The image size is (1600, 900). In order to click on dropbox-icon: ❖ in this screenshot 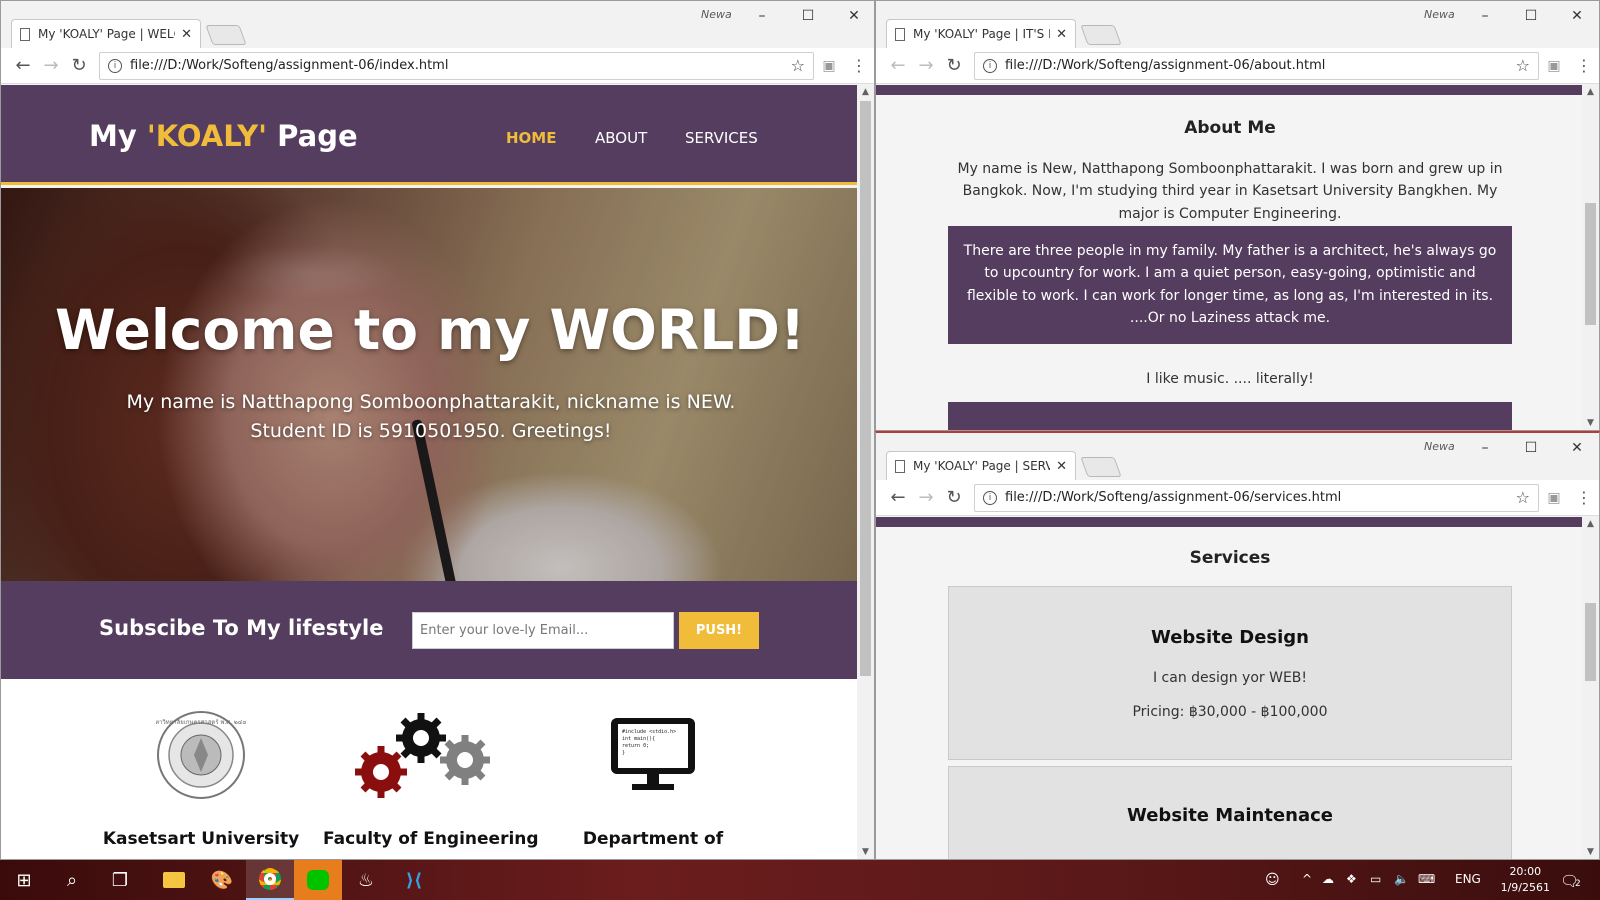, I will do `click(1351, 879)`.